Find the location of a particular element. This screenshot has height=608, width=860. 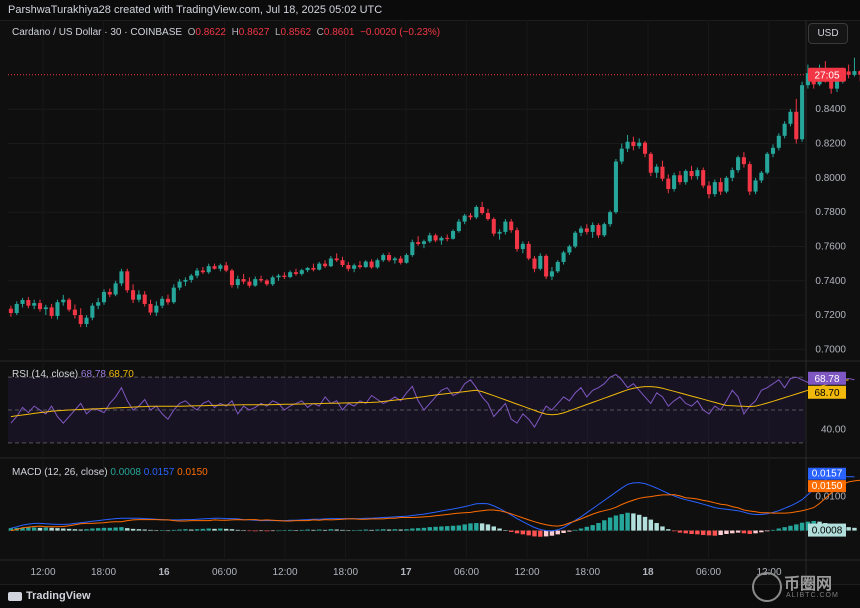

macd-title: MACD (12, 26, close) is located at coordinates (60, 472).